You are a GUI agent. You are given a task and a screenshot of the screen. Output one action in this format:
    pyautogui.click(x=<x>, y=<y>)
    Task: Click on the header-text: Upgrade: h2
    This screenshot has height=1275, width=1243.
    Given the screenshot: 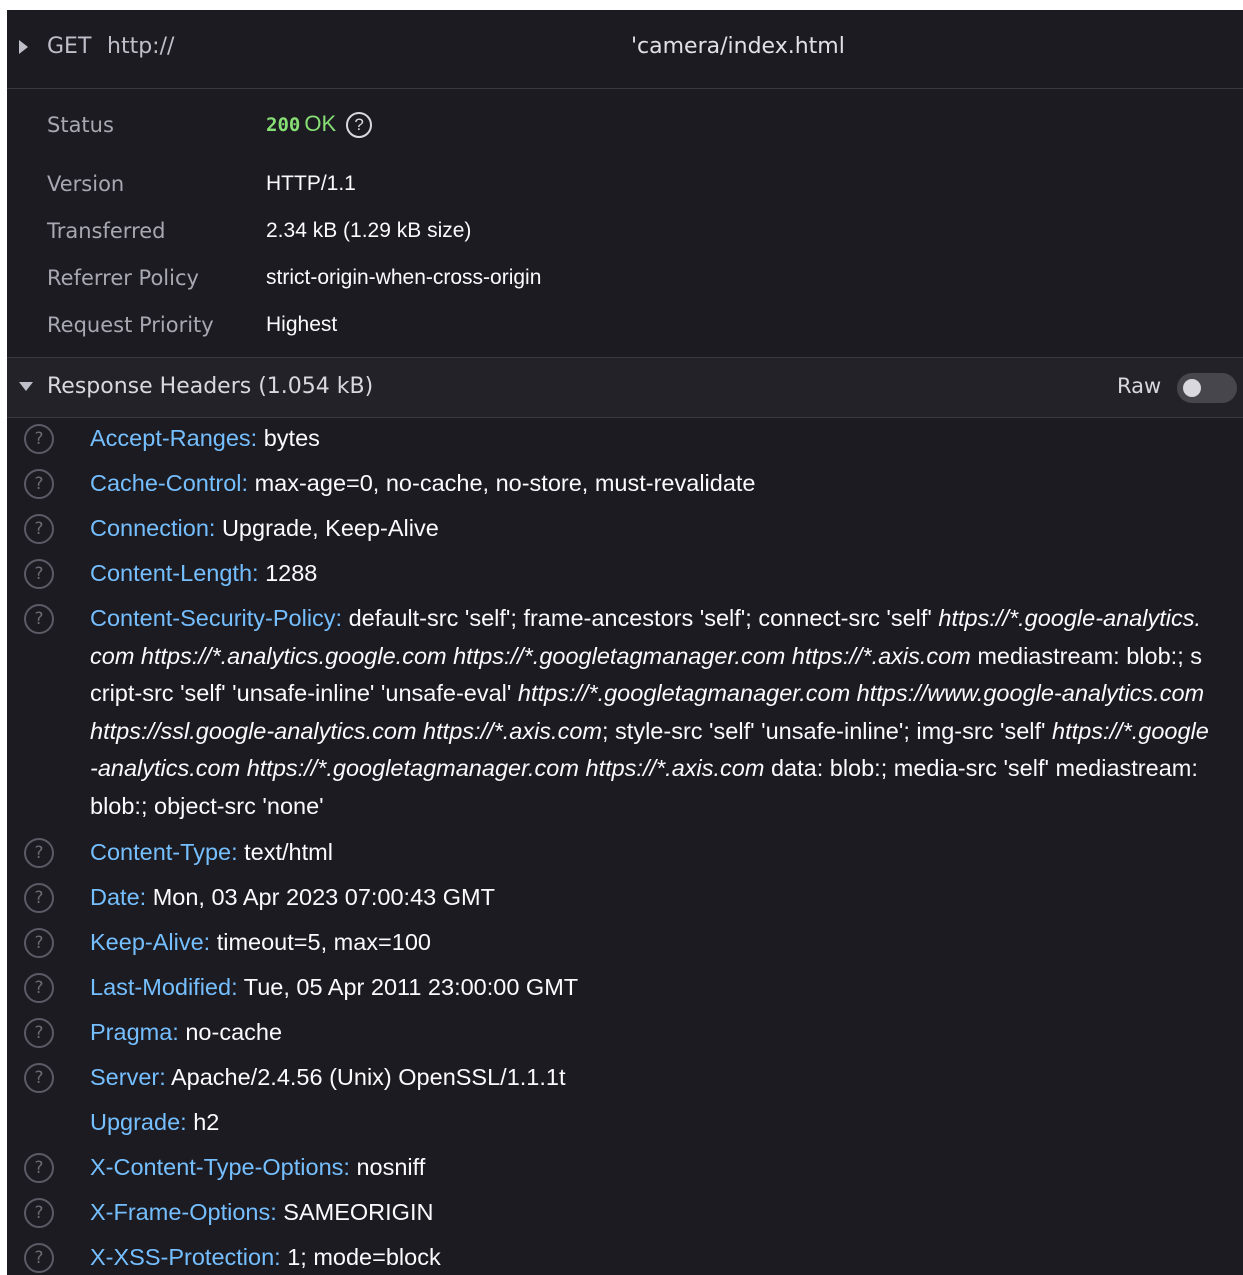 What is the action you would take?
    pyautogui.click(x=651, y=1123)
    